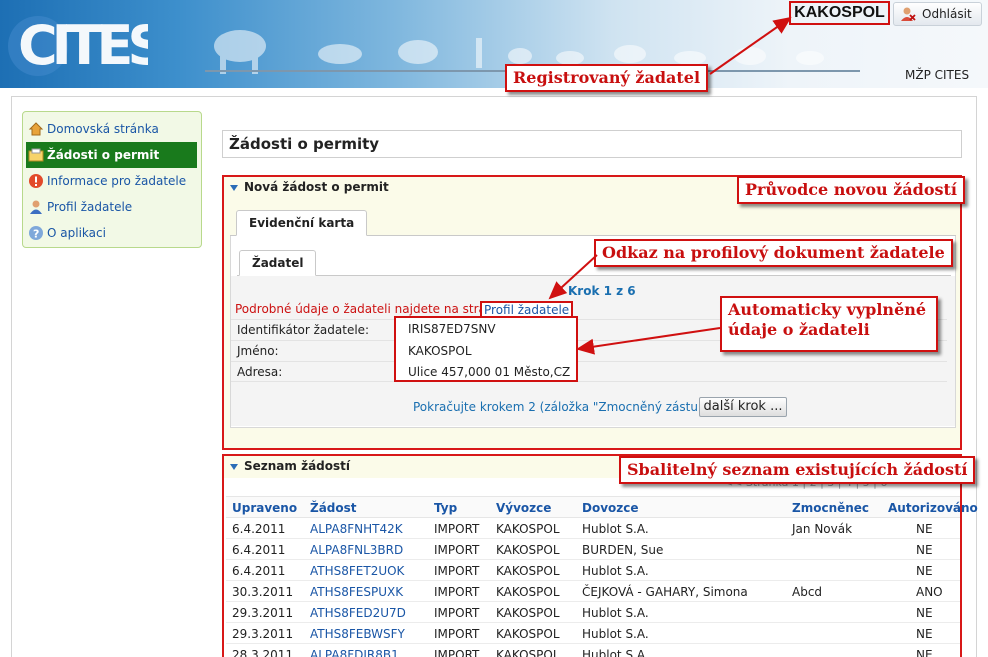  I want to click on sidebar-item-label: Profil žadatele, so click(90, 207).